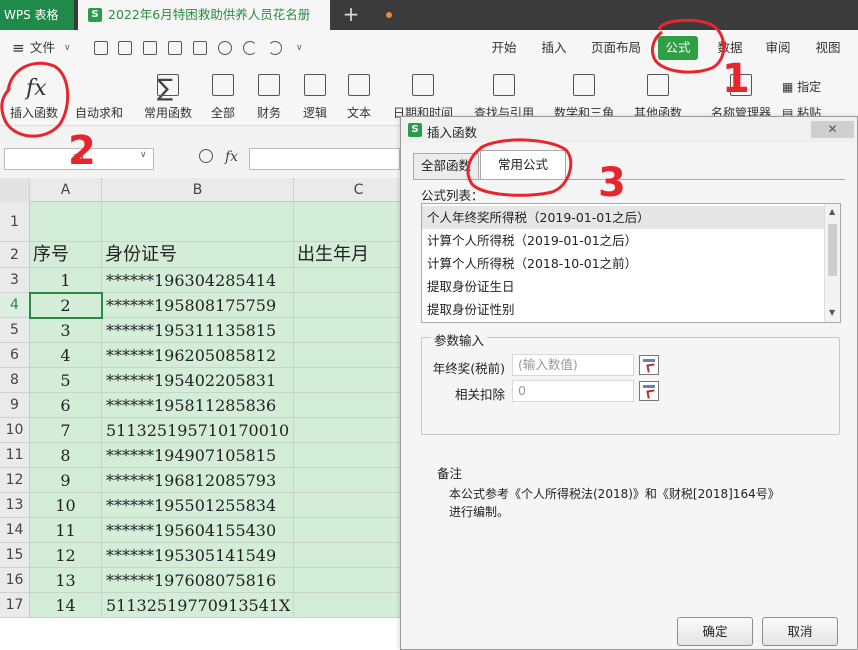 The height and width of the screenshot is (650, 858). I want to click on formula-input, so click(324, 159).